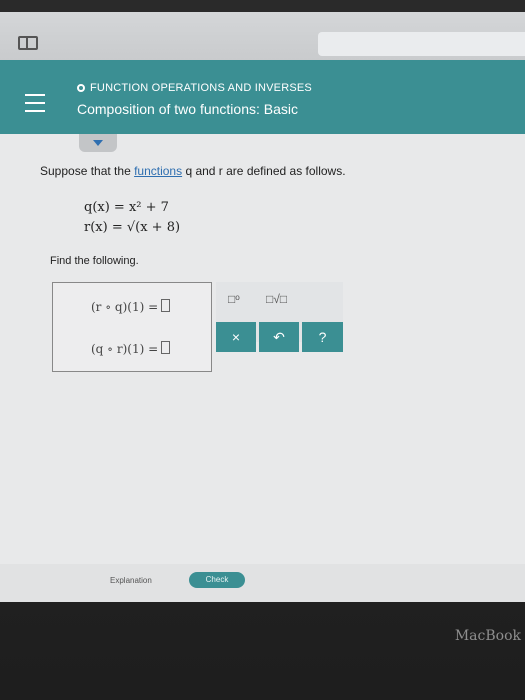  I want to click on q-definition: q(x) = x² + 7, so click(126, 207).